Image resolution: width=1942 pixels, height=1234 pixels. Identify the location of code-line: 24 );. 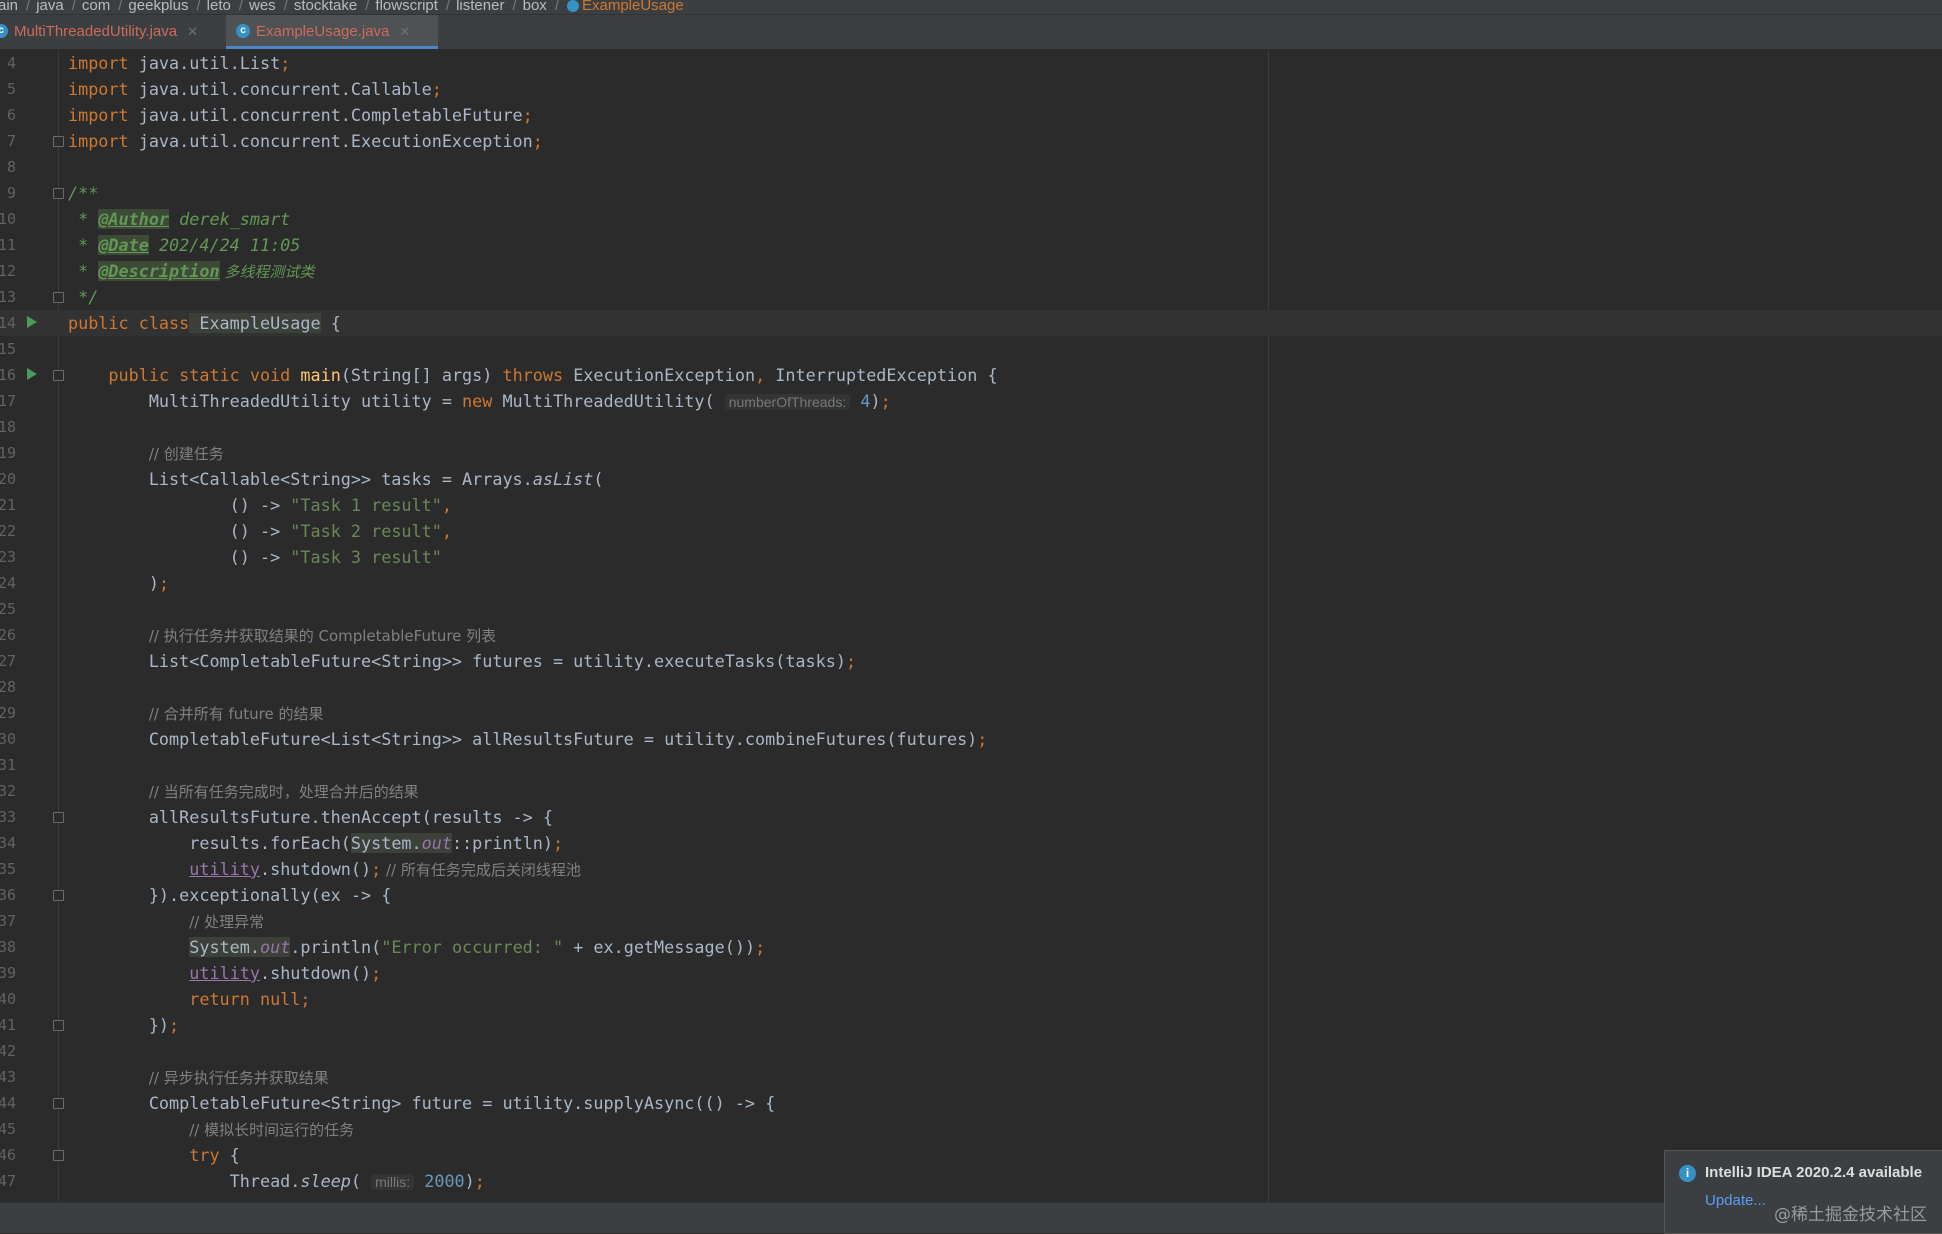
(971, 583).